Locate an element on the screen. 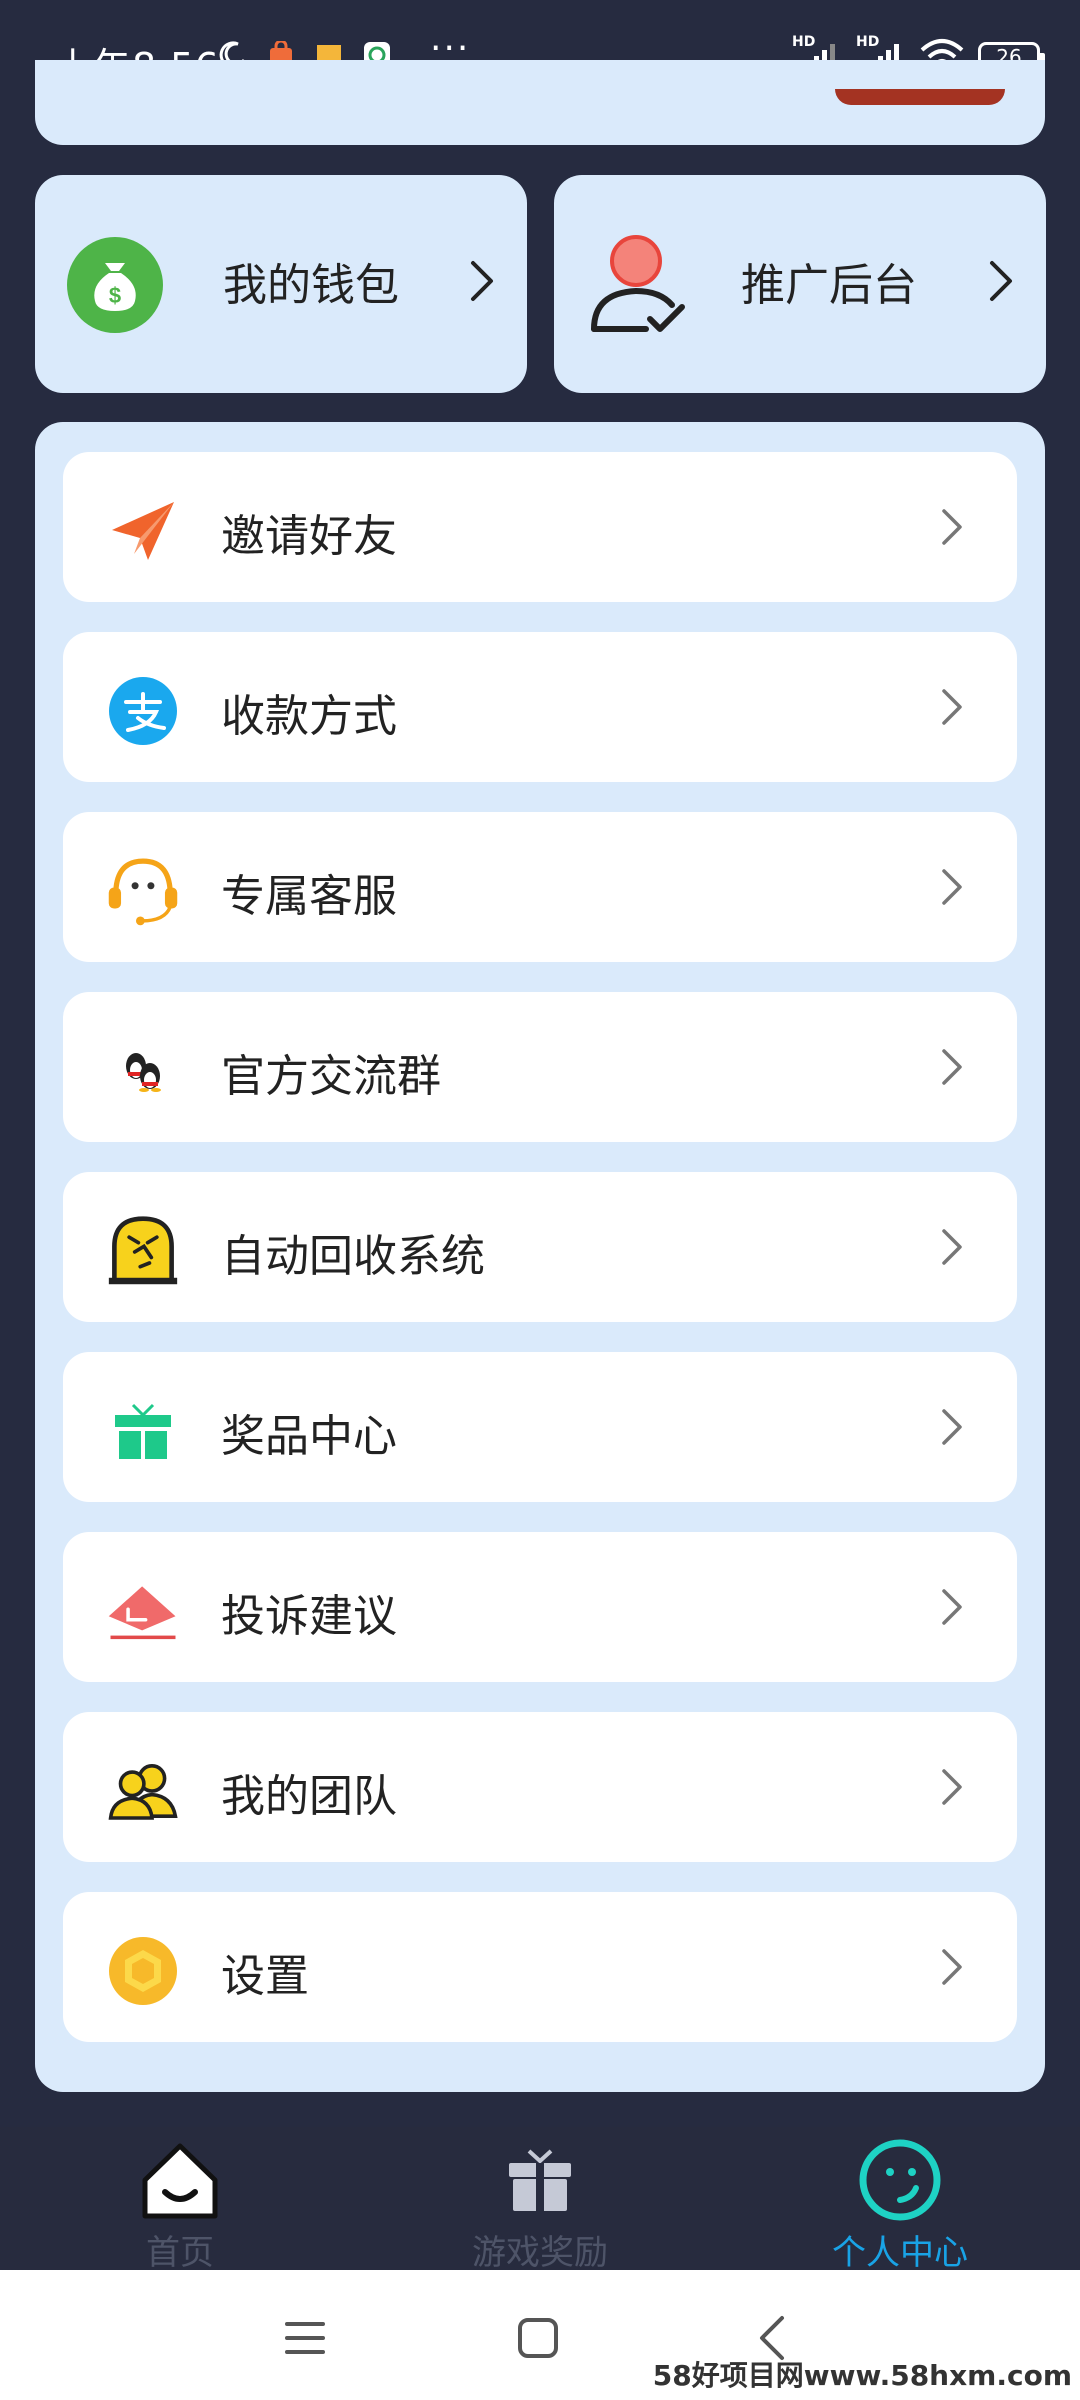  smile-icon is located at coordinates (900, 2180).